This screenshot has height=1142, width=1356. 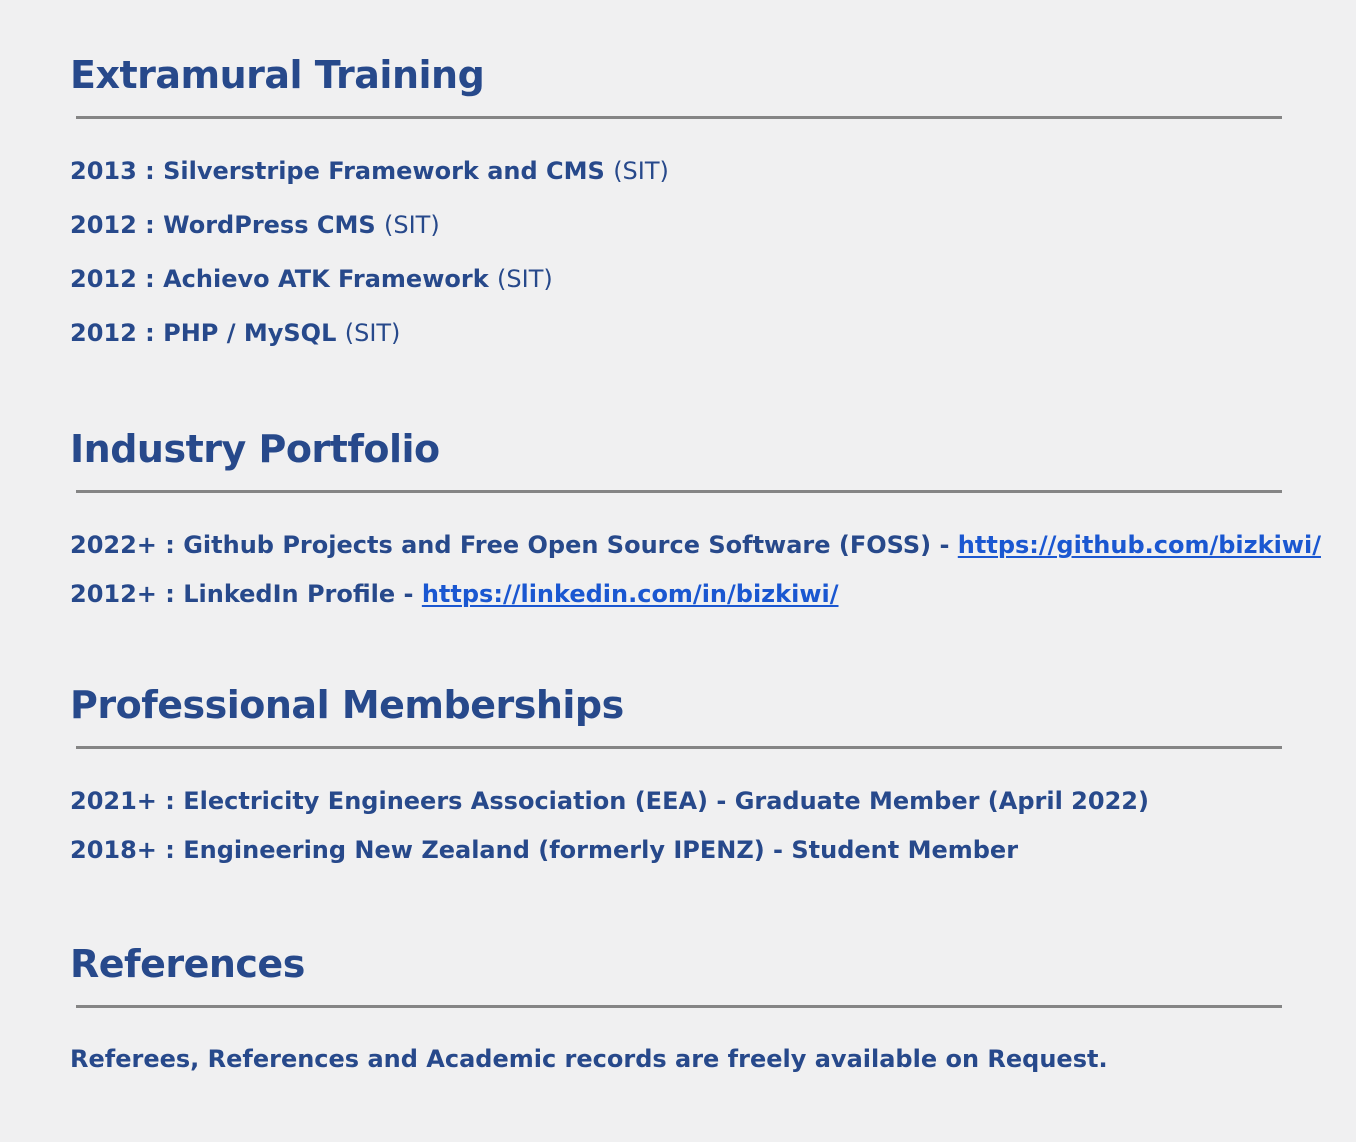 What do you see at coordinates (279, 279) in the screenshot?
I see `training-item-label: 2012 : Achievo ATK Framework` at bounding box center [279, 279].